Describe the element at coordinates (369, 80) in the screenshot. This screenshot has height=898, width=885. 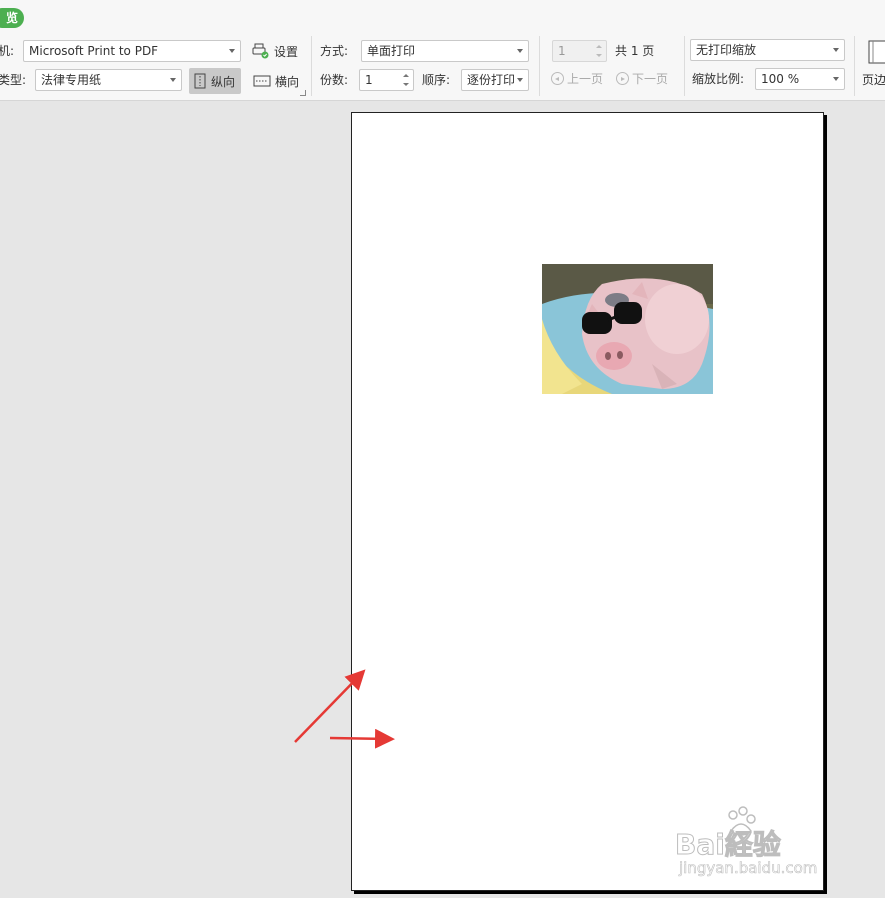
I see `copies-value: 1` at that location.